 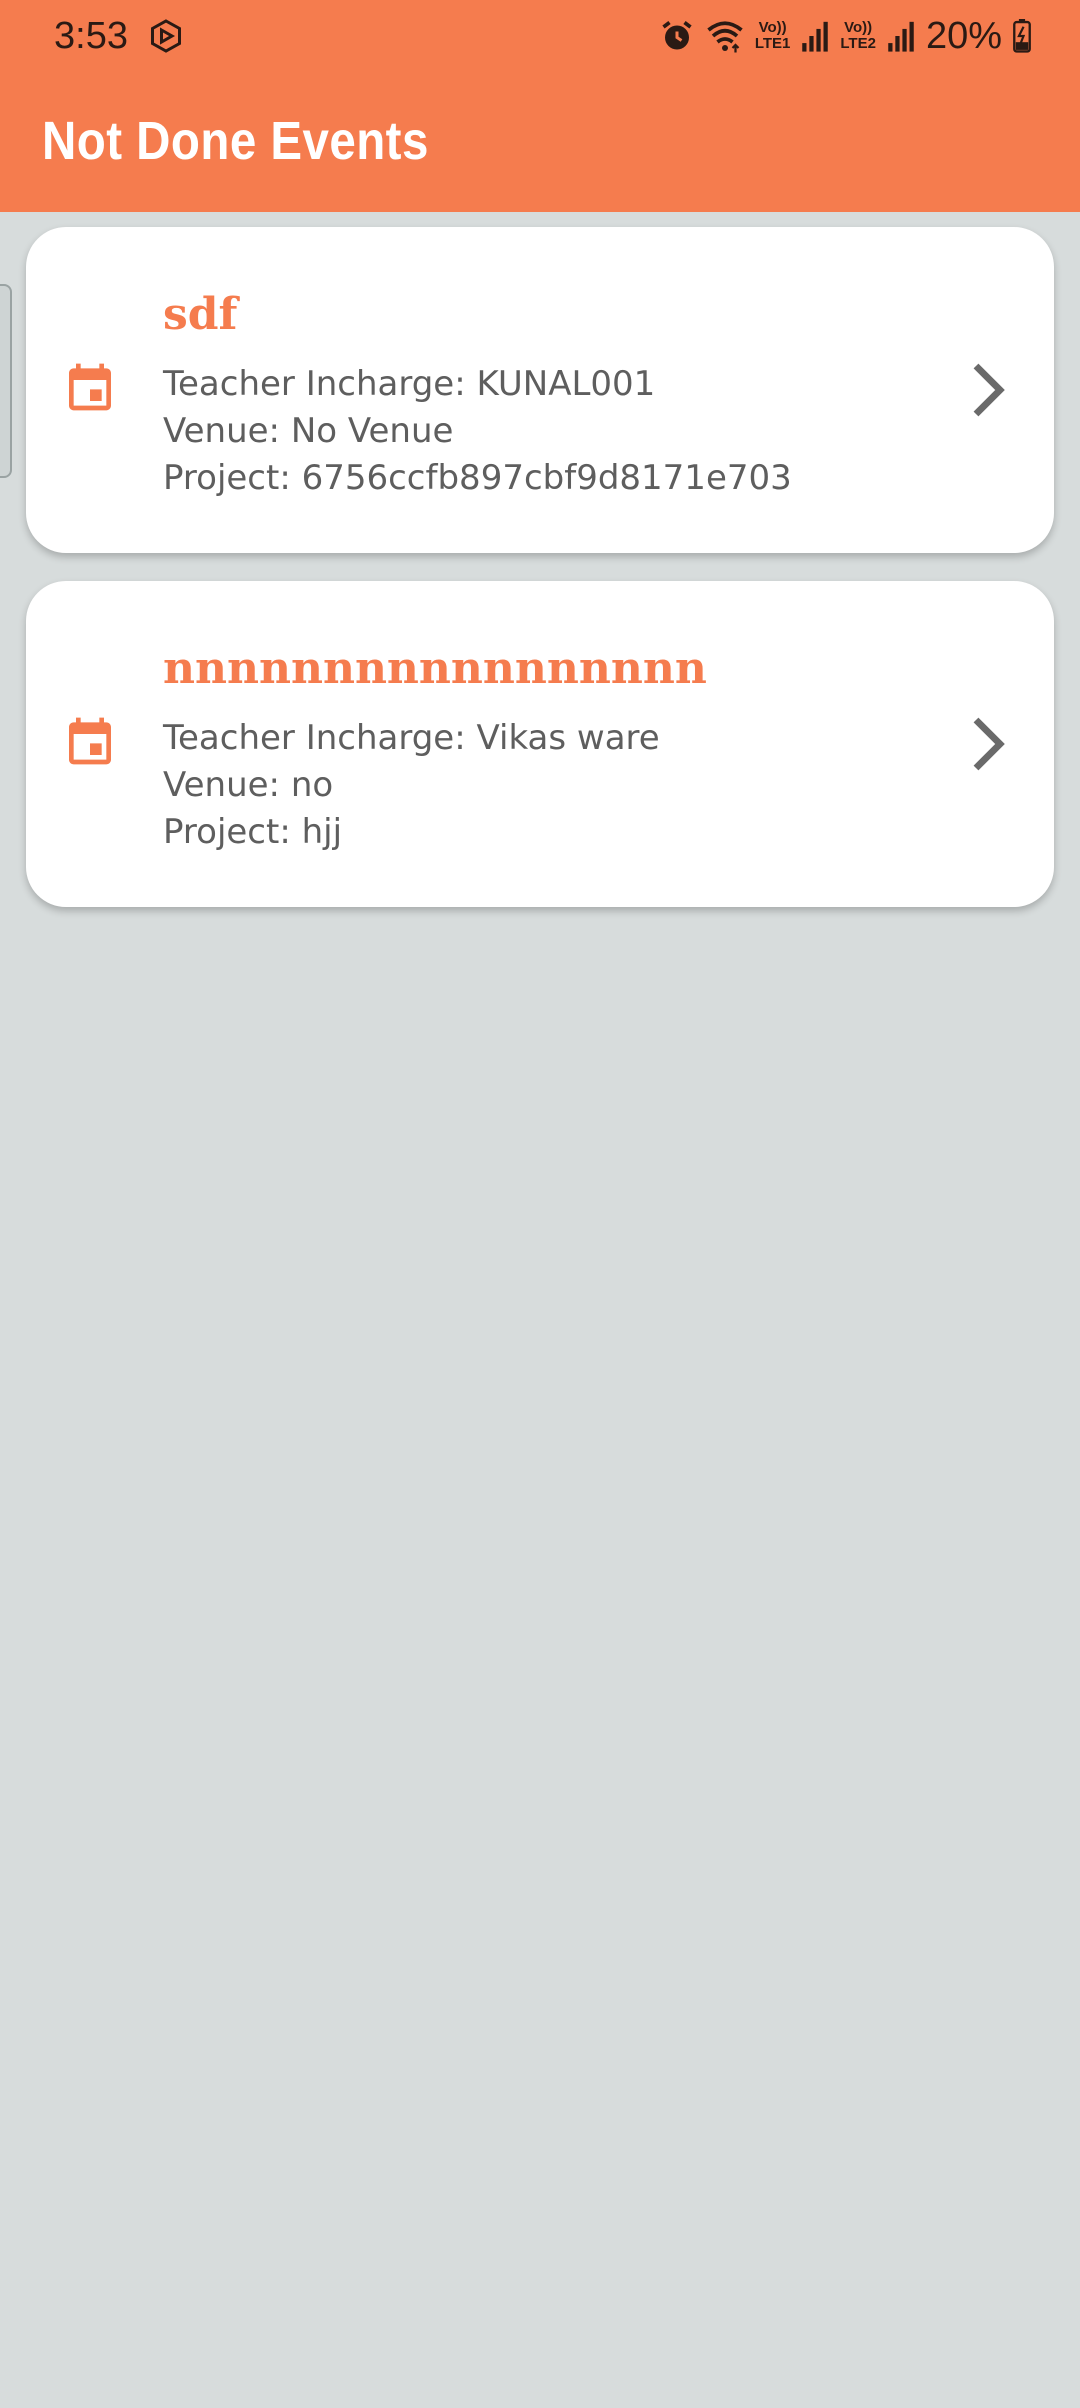 I want to click on edge-panel-handle, so click(x=6, y=381).